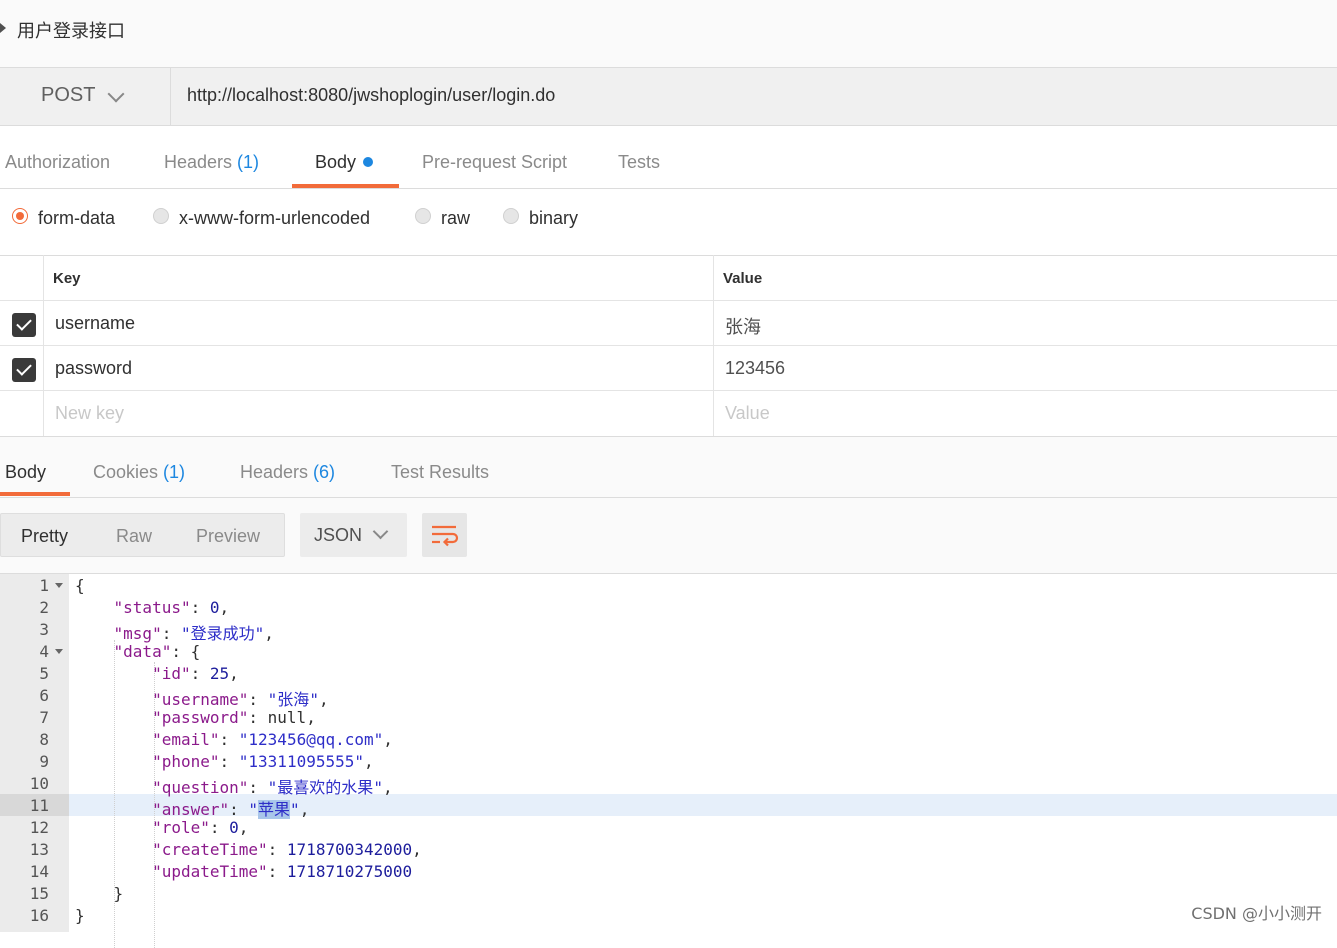 This screenshot has width=1337, height=948. I want to click on json-value: 张海, so click(293, 699).